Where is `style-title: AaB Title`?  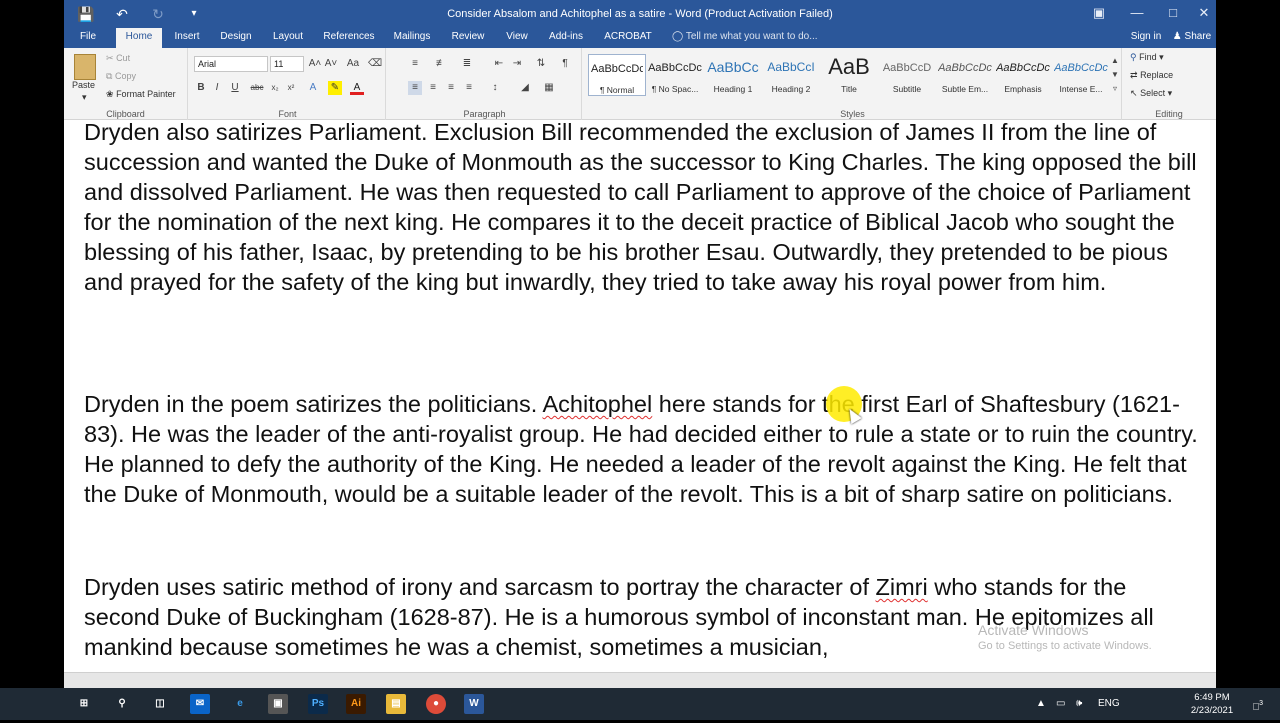
style-title: AaB Title is located at coordinates (849, 75).